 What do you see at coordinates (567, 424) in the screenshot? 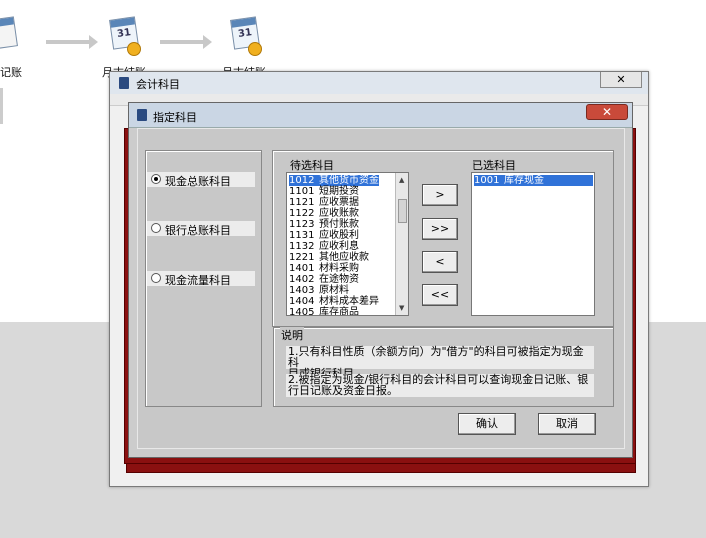
I see `cancel-button: 取消` at bounding box center [567, 424].